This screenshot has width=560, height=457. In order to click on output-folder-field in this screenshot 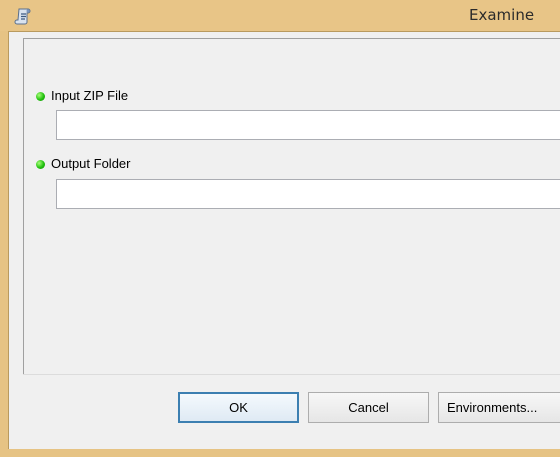, I will do `click(308, 194)`.